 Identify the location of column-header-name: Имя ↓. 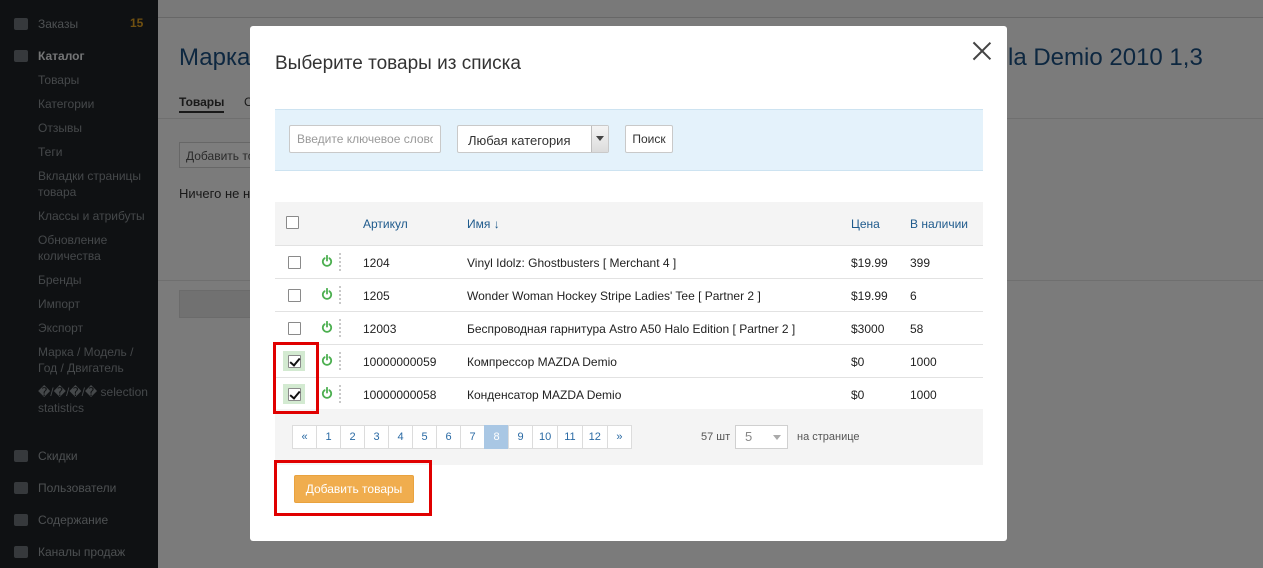
(483, 224).